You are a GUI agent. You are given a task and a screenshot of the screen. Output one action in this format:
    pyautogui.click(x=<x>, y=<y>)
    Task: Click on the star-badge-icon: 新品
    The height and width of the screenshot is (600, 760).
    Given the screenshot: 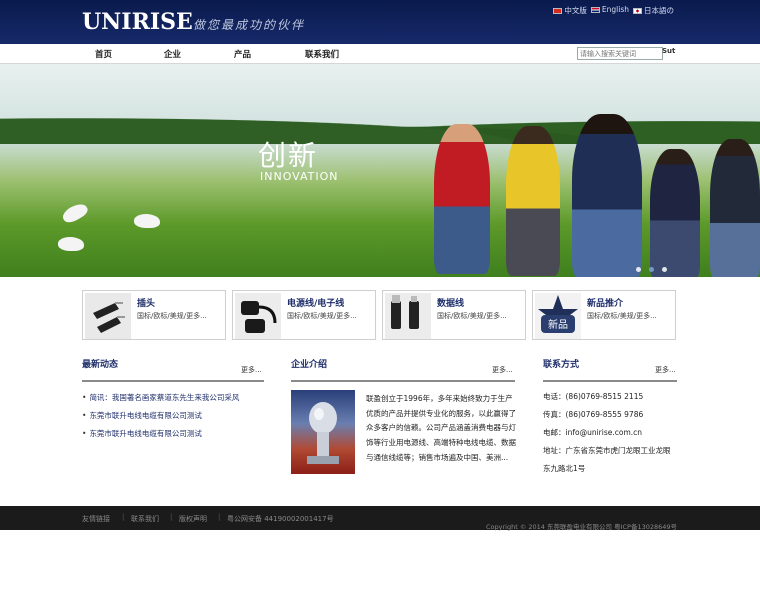 What is the action you would take?
    pyautogui.click(x=558, y=314)
    